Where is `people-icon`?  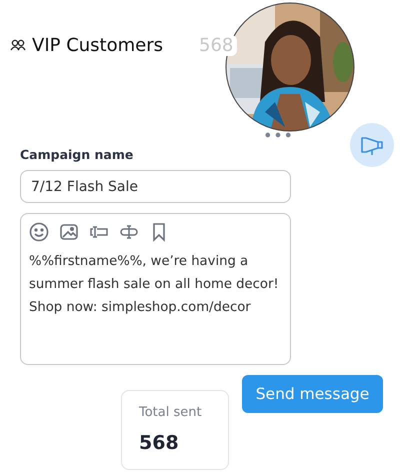
people-icon is located at coordinates (18, 45).